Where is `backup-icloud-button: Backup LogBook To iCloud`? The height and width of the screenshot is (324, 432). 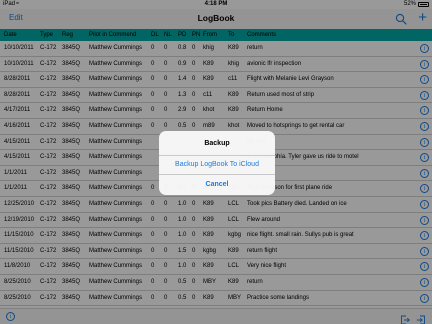
backup-icloud-button: Backup LogBook To iCloud is located at coordinates (217, 165).